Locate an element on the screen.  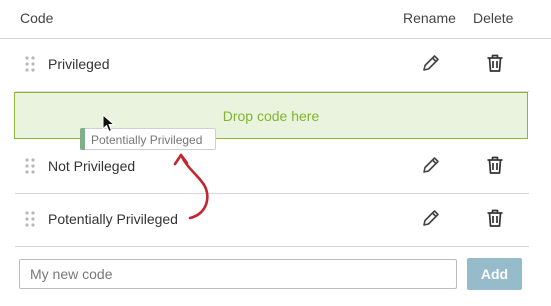
drag-ghost-accent is located at coordinates (82, 139).